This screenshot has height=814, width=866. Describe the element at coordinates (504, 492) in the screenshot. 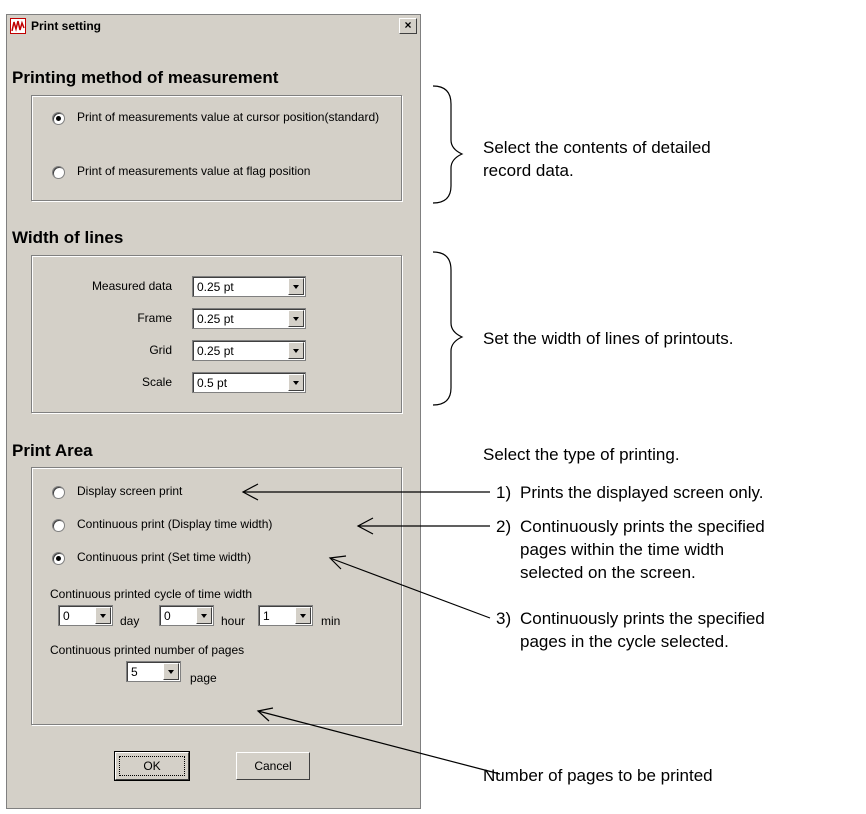

I see `note-1-number: 1)` at that location.